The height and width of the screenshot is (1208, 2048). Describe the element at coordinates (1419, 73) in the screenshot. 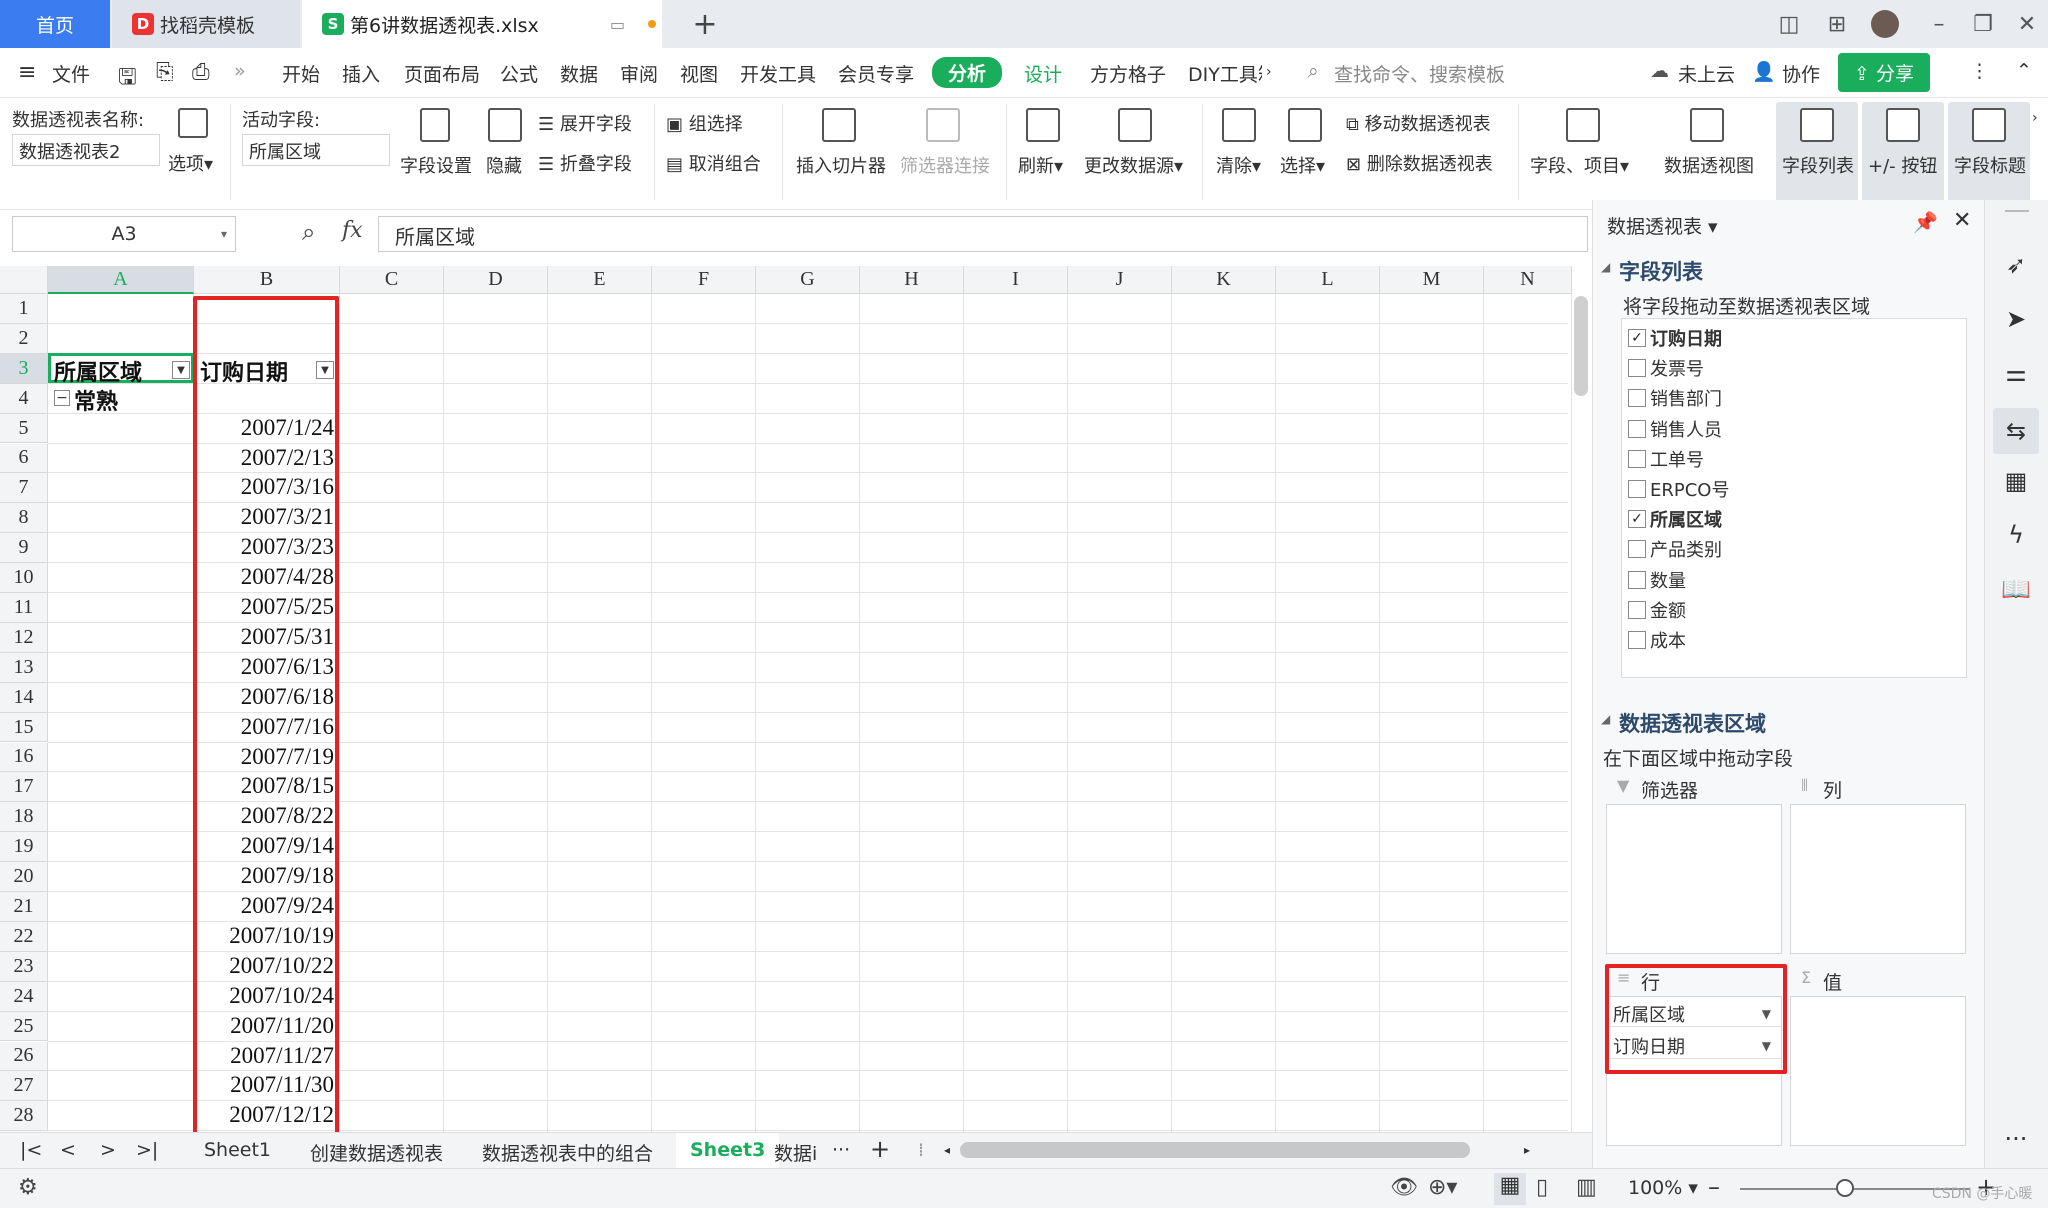

I see `command-search-input: 查找命令、搜索模板` at that location.